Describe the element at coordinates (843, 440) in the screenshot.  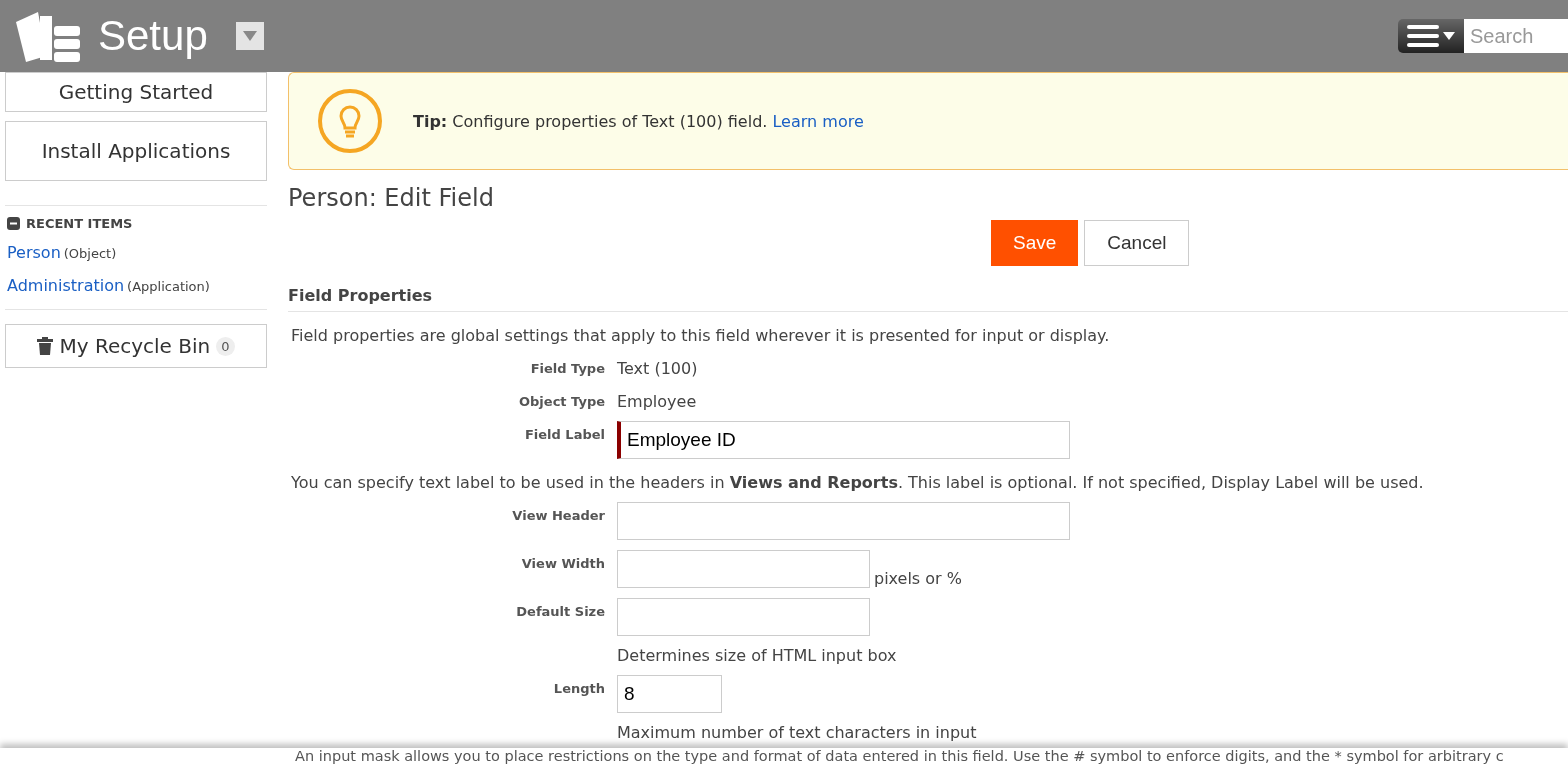
I see `input-field: Employee ID` at that location.